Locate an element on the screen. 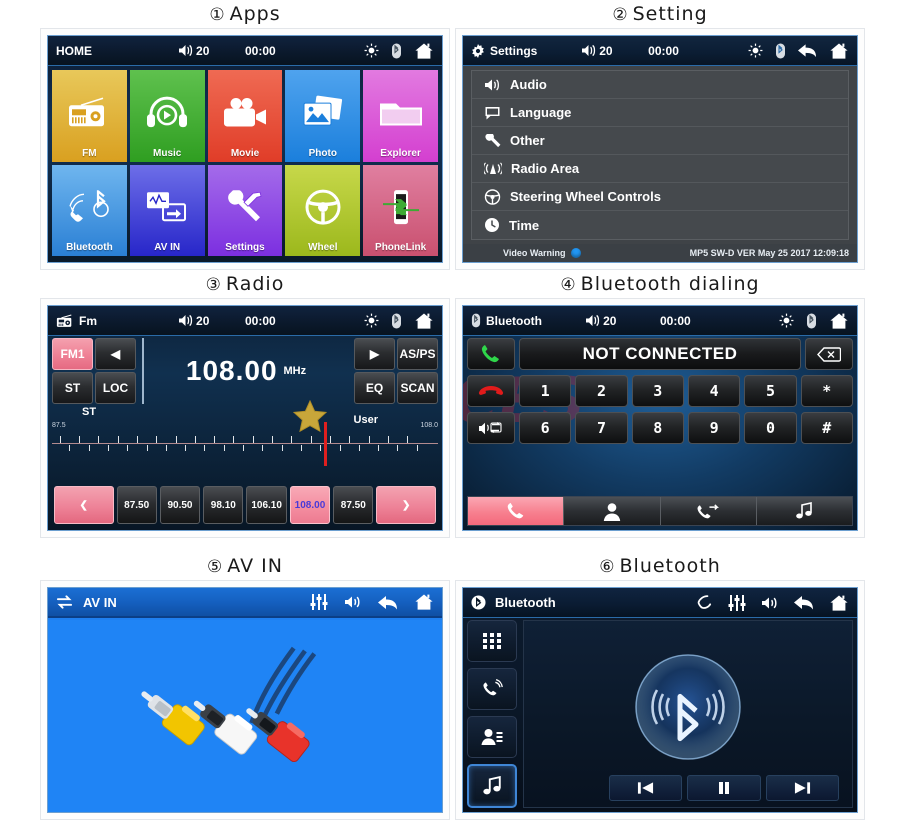 Image resolution: width=900 pixels, height=825 pixels. dial-key-8: 8 is located at coordinates (657, 428).